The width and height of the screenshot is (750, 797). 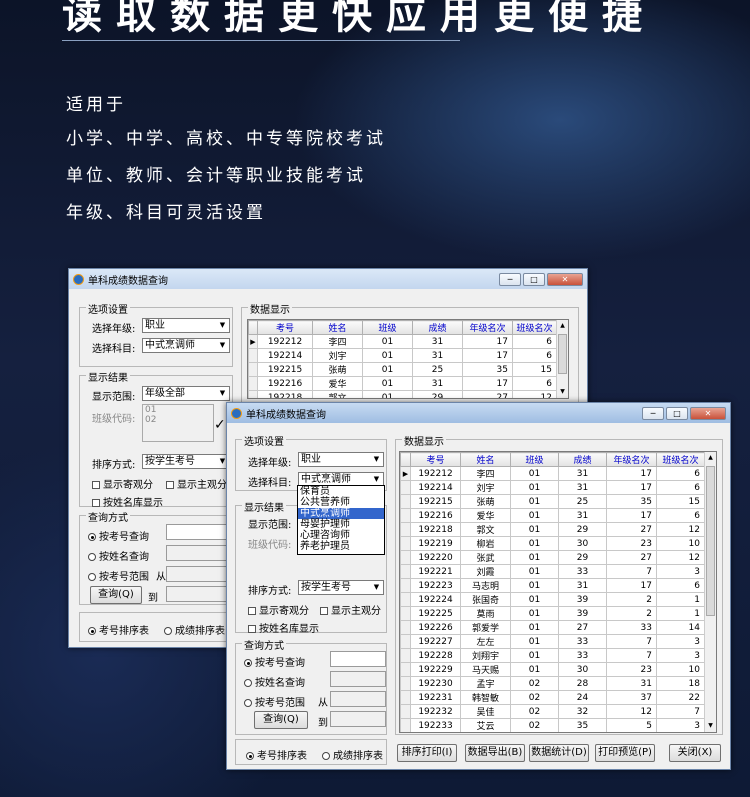 What do you see at coordinates (341, 502) in the screenshot?
I see `dropdown-option: 公共营养师` at bounding box center [341, 502].